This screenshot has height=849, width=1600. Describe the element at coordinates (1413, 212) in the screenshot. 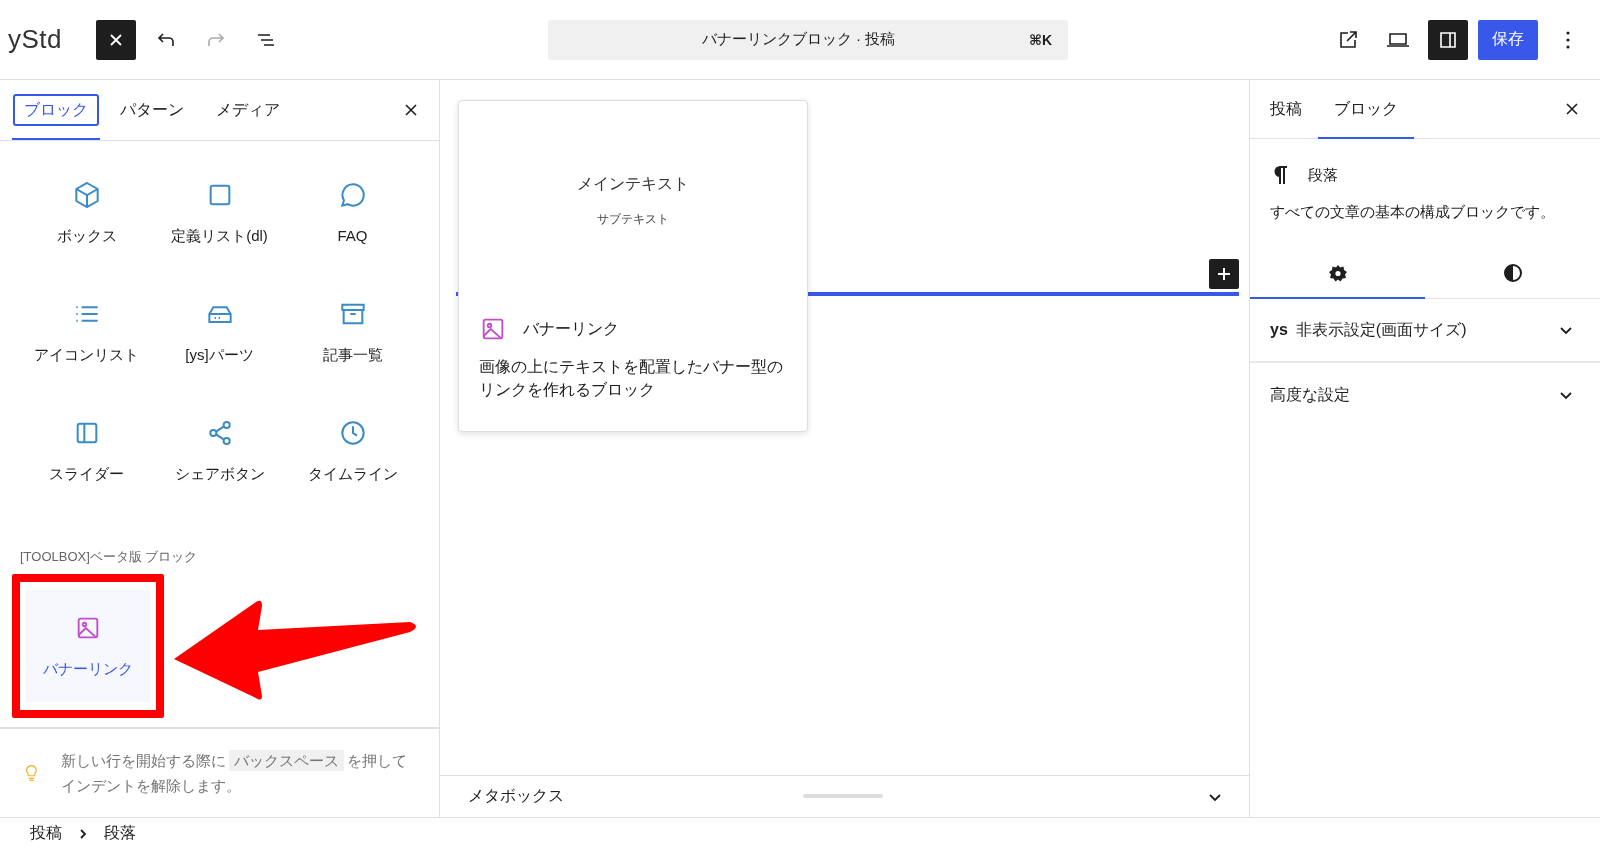

I see `block-description: すべての文章の基本の構成ブロックです。` at that location.